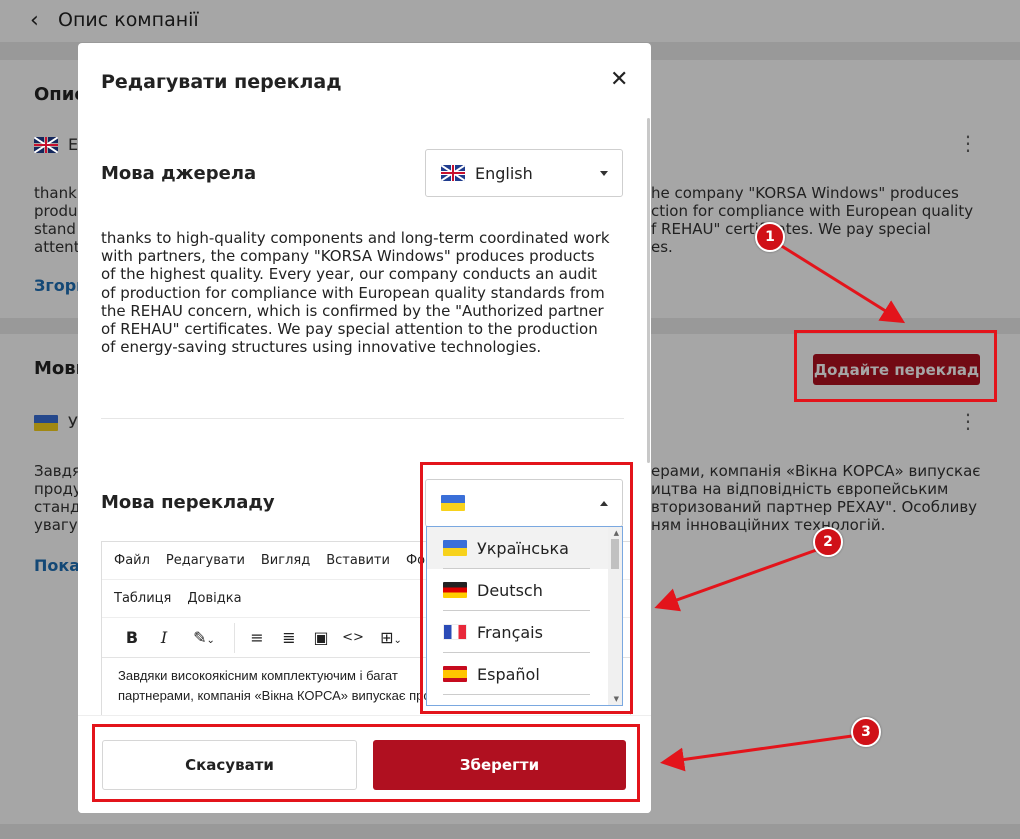 The height and width of the screenshot is (839, 1020). Describe the element at coordinates (362, 418) in the screenshot. I see `divider` at that location.